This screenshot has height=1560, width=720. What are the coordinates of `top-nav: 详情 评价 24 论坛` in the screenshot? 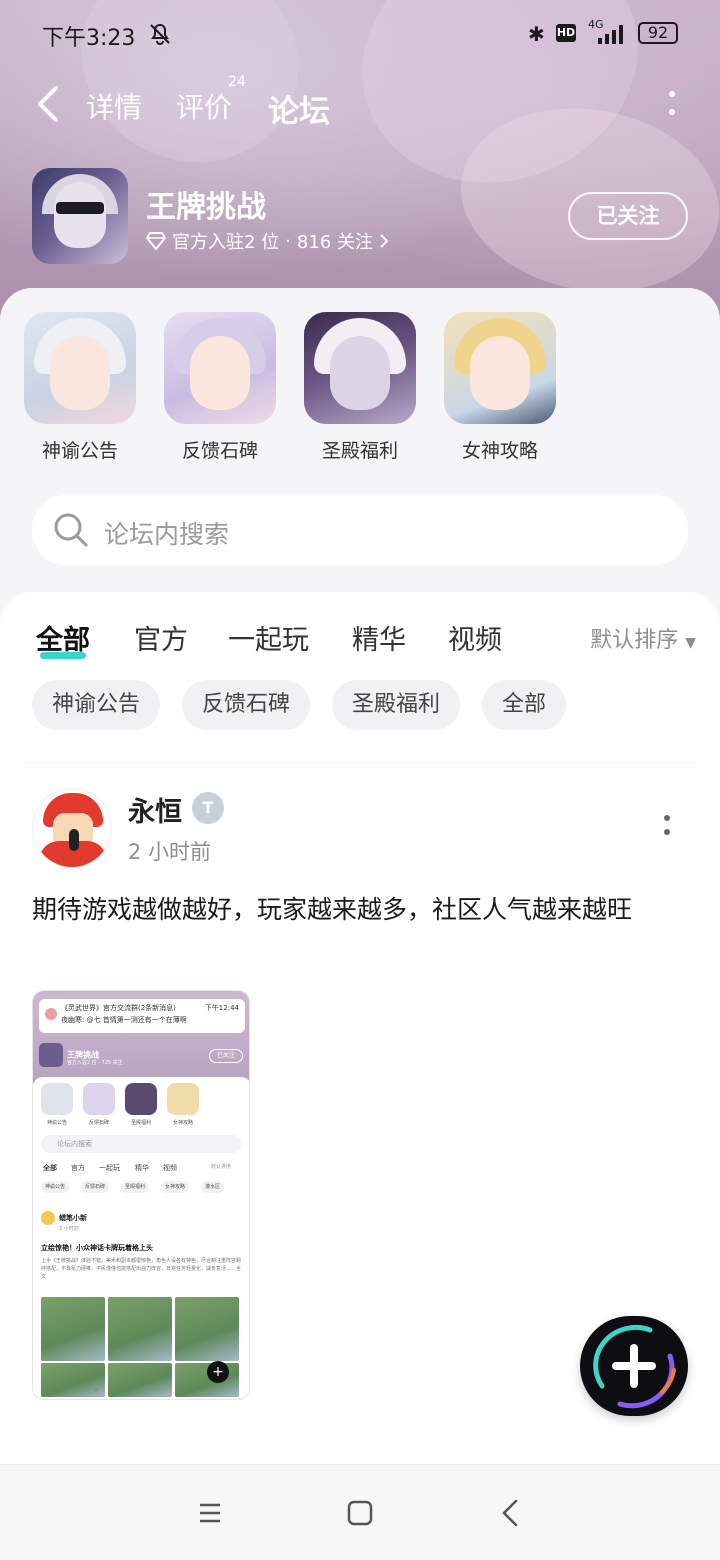 It's located at (360, 102).